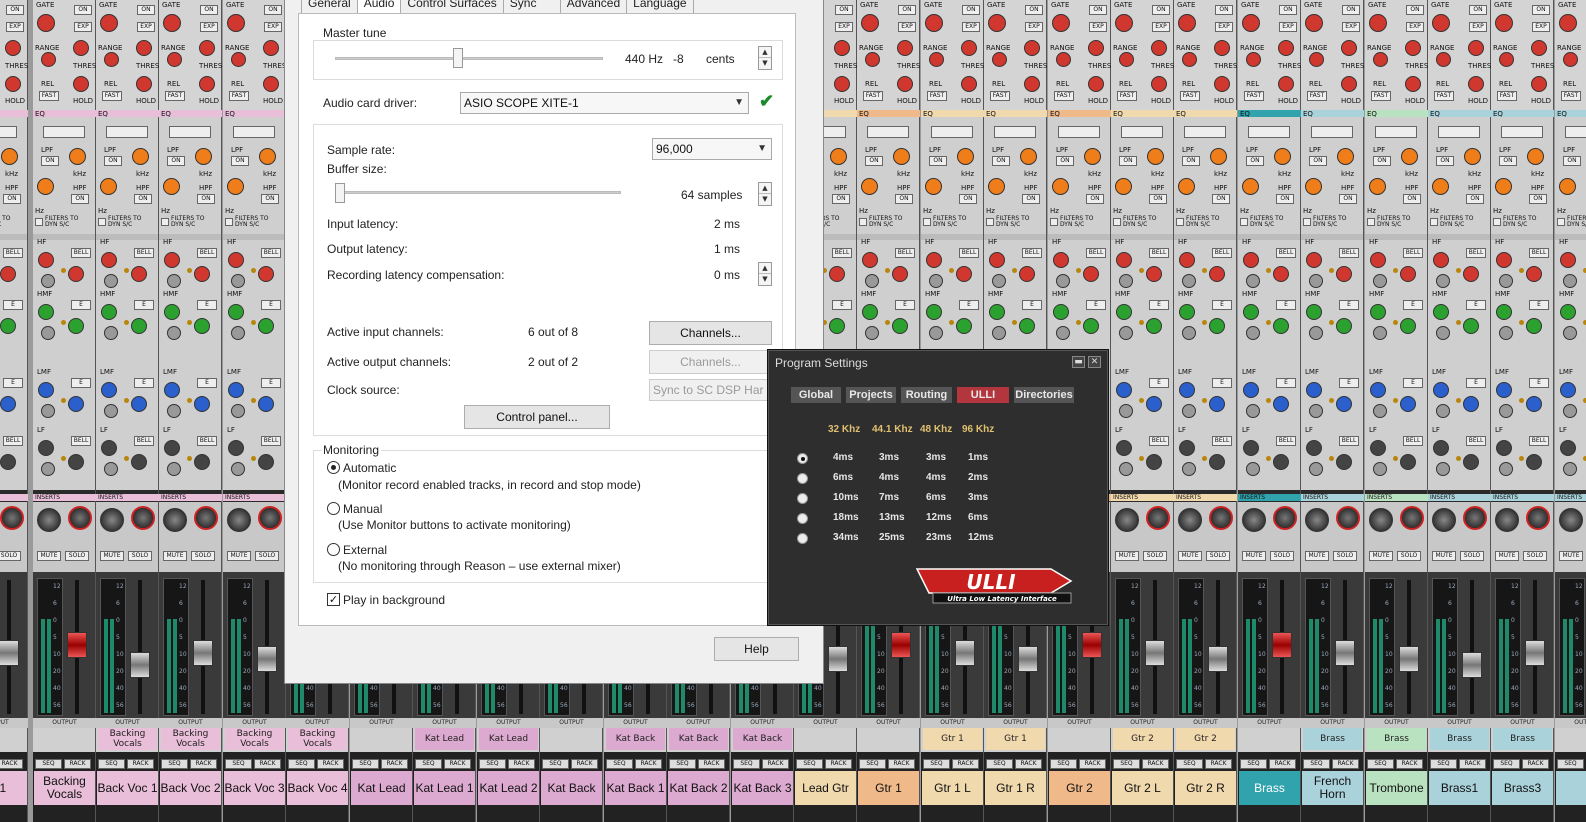  I want to click on tab-sync: Sync, so click(531, 7).